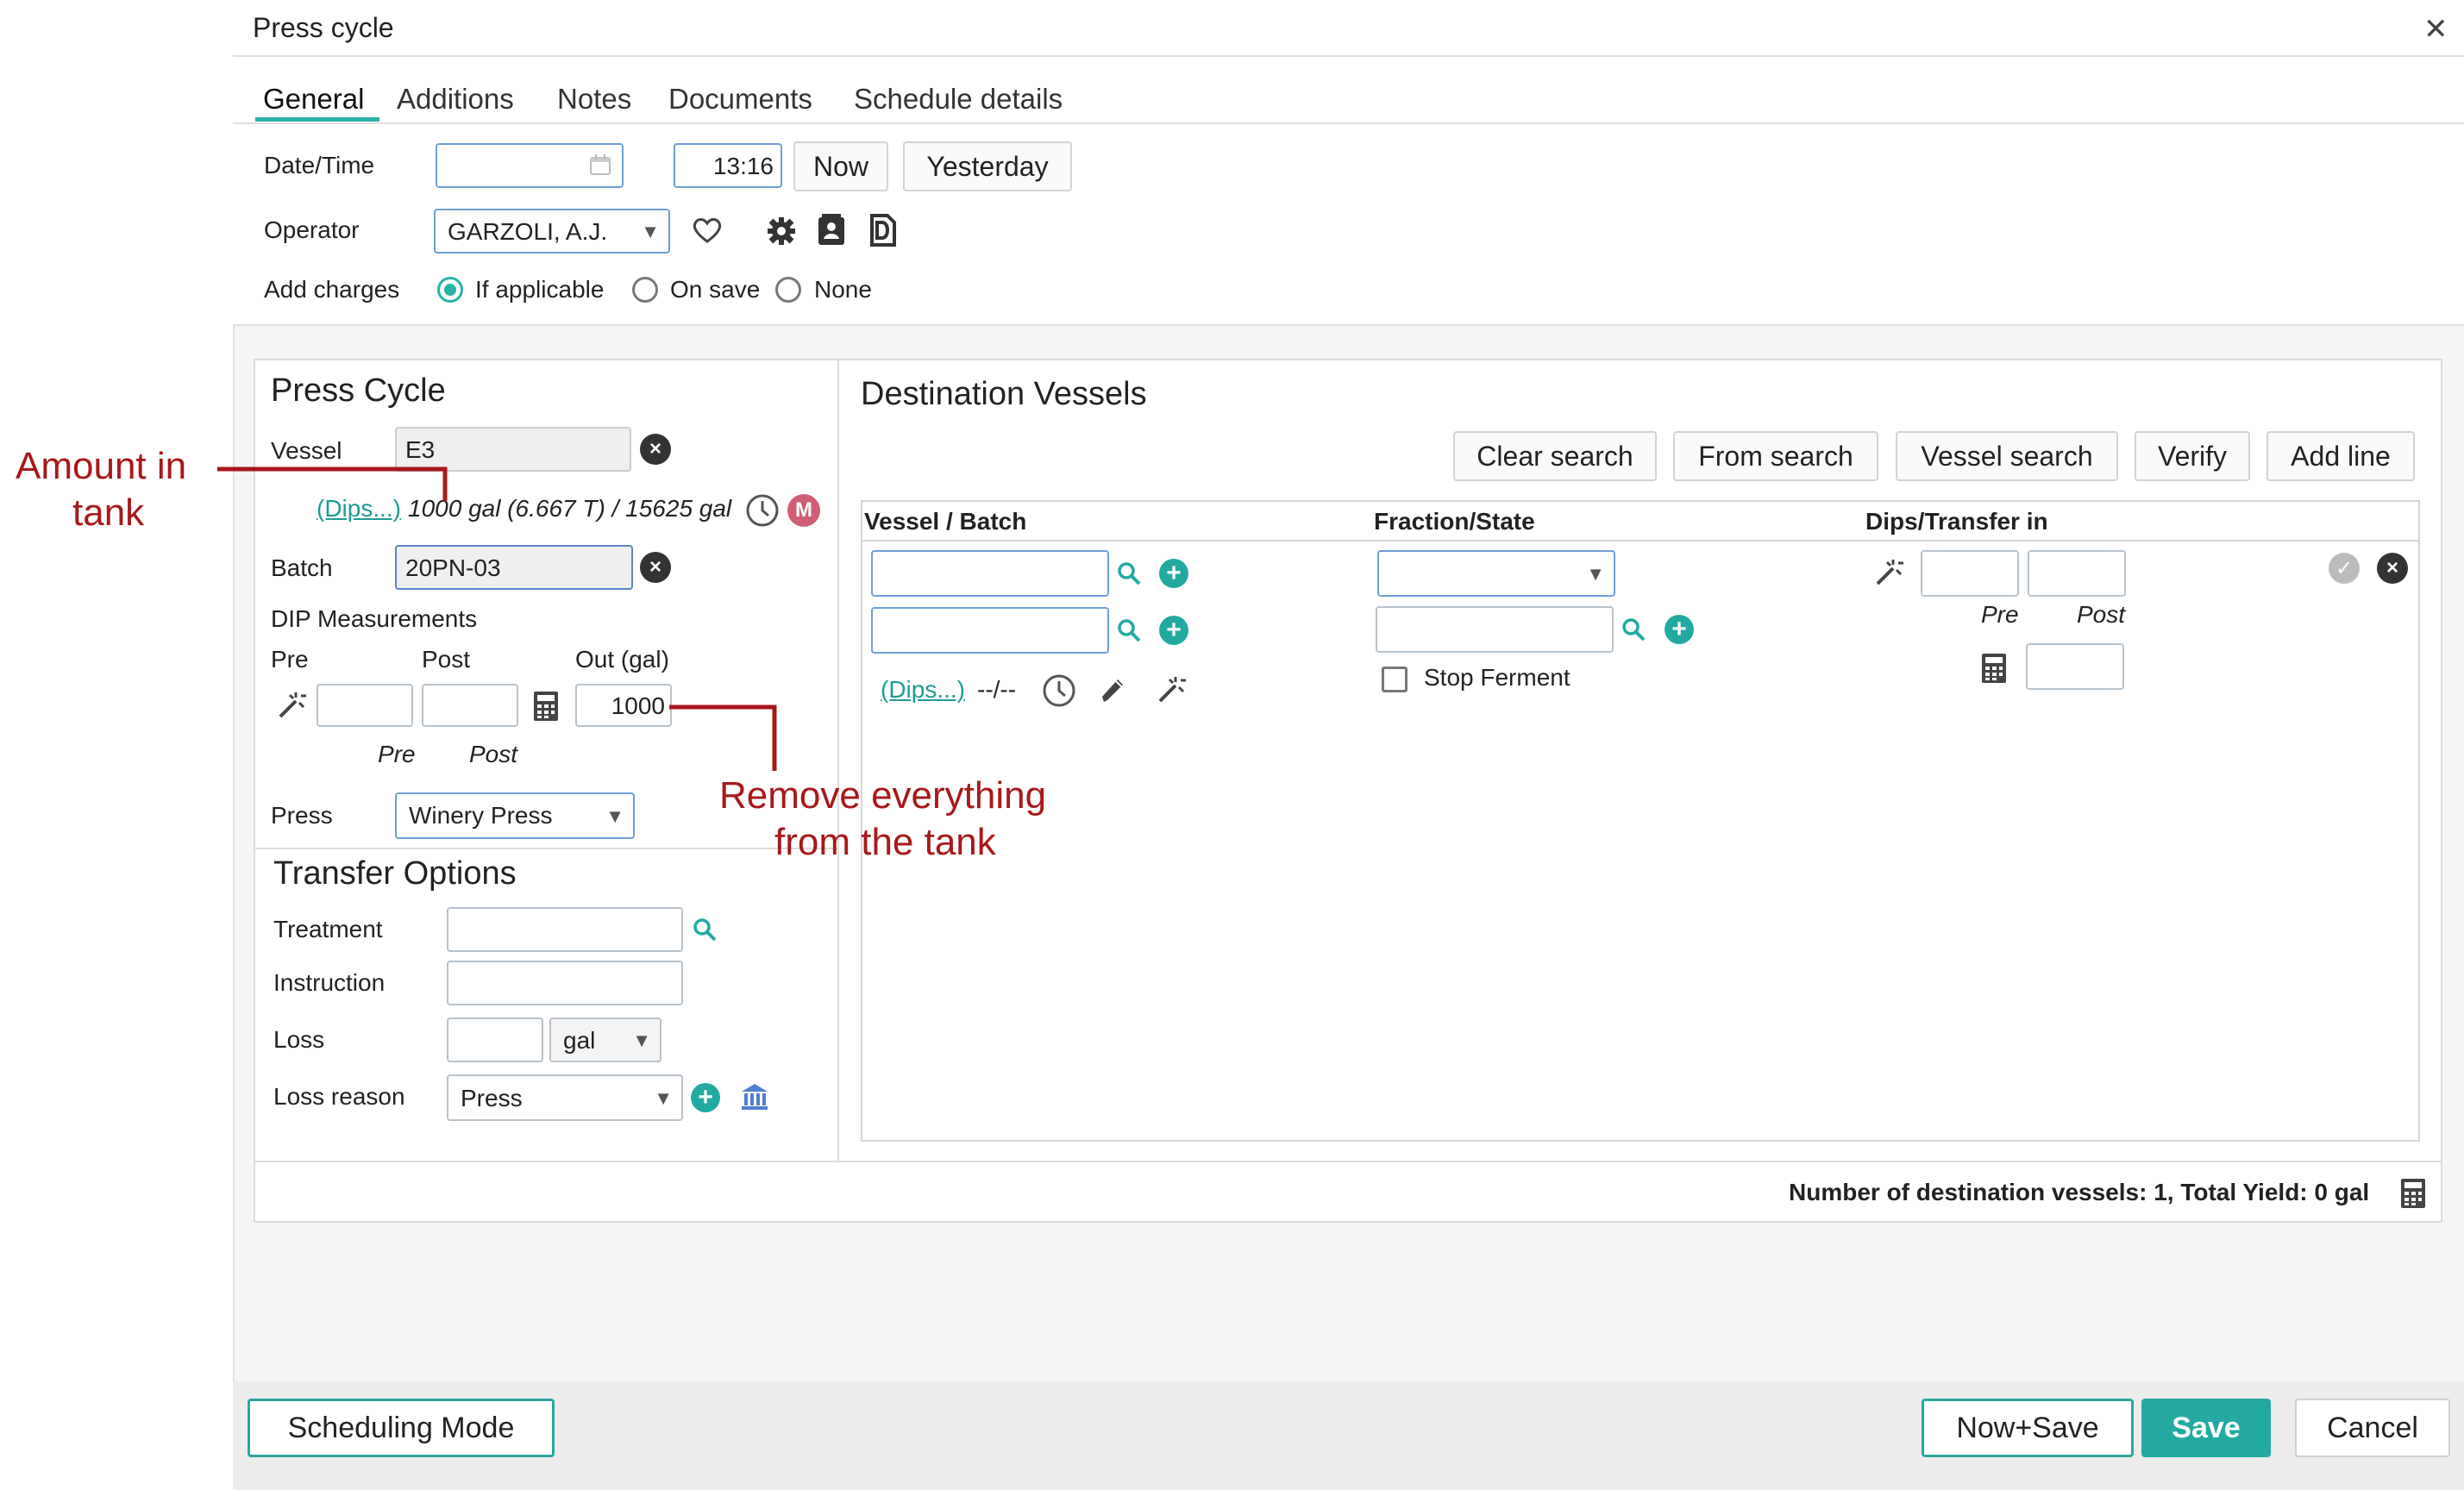 This screenshot has height=1490, width=2464. What do you see at coordinates (883, 230) in the screenshot?
I see `document-icon` at bounding box center [883, 230].